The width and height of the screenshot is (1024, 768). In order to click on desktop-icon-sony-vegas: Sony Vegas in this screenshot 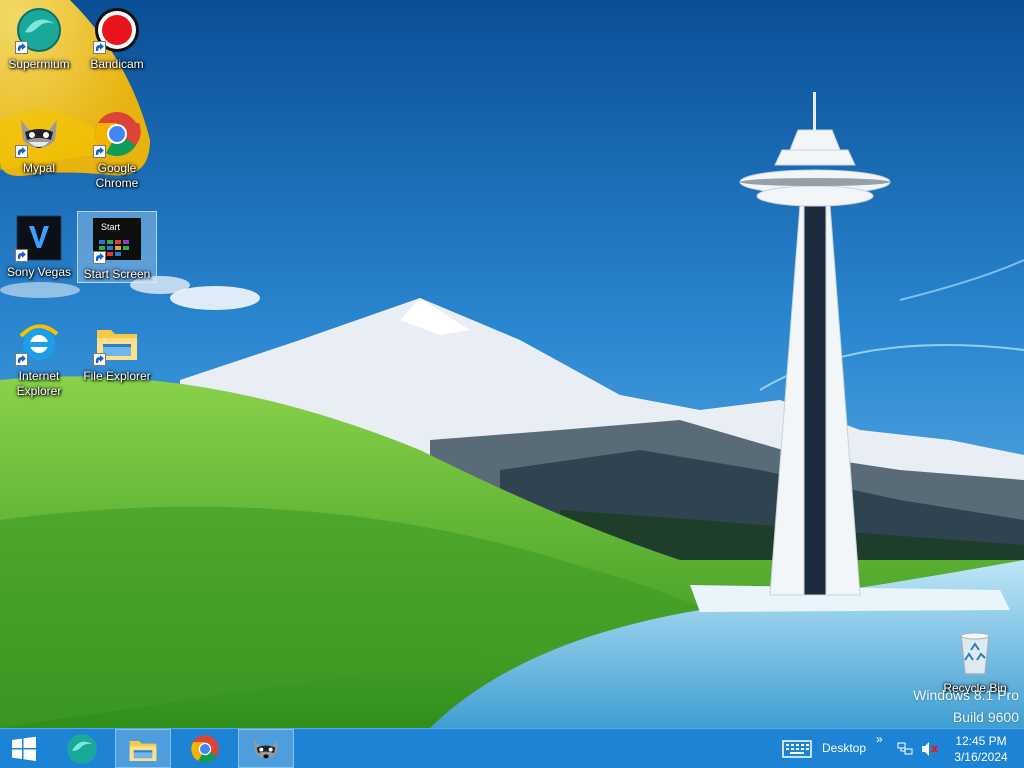, I will do `click(39, 258)`.